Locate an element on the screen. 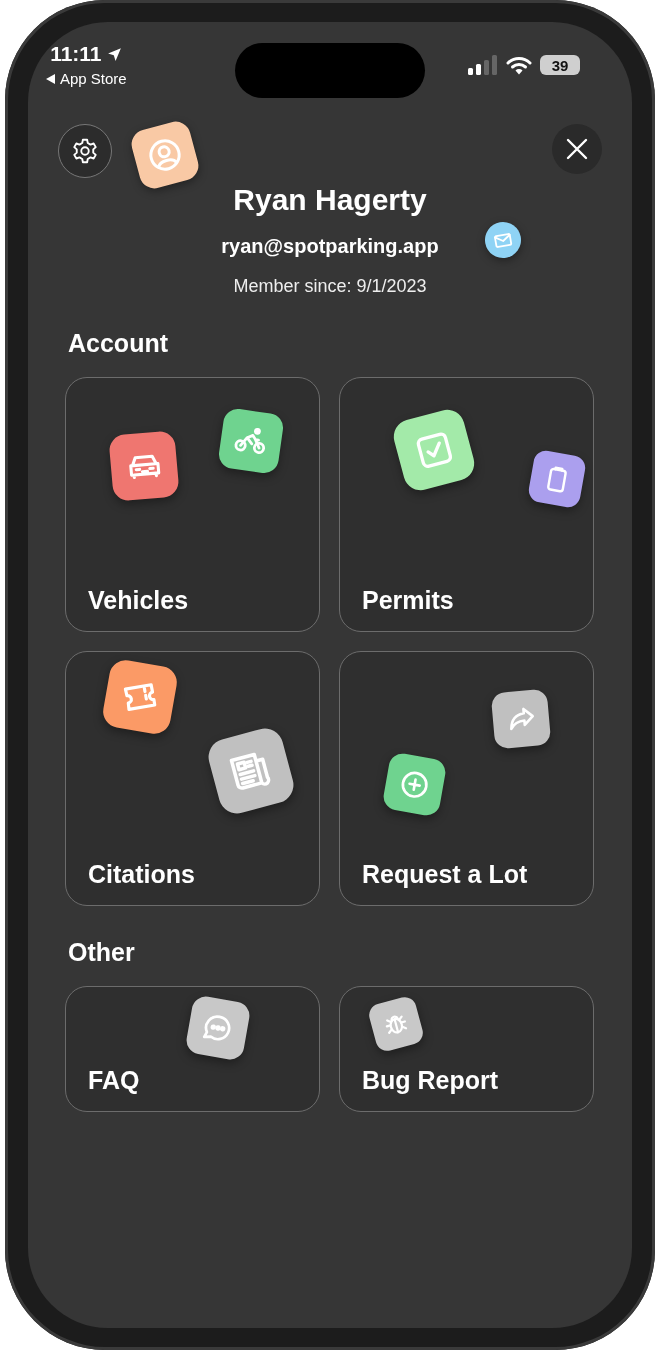 Image resolution: width=661 pixels, height=1355 pixels. wifi-icon is located at coordinates (519, 65).